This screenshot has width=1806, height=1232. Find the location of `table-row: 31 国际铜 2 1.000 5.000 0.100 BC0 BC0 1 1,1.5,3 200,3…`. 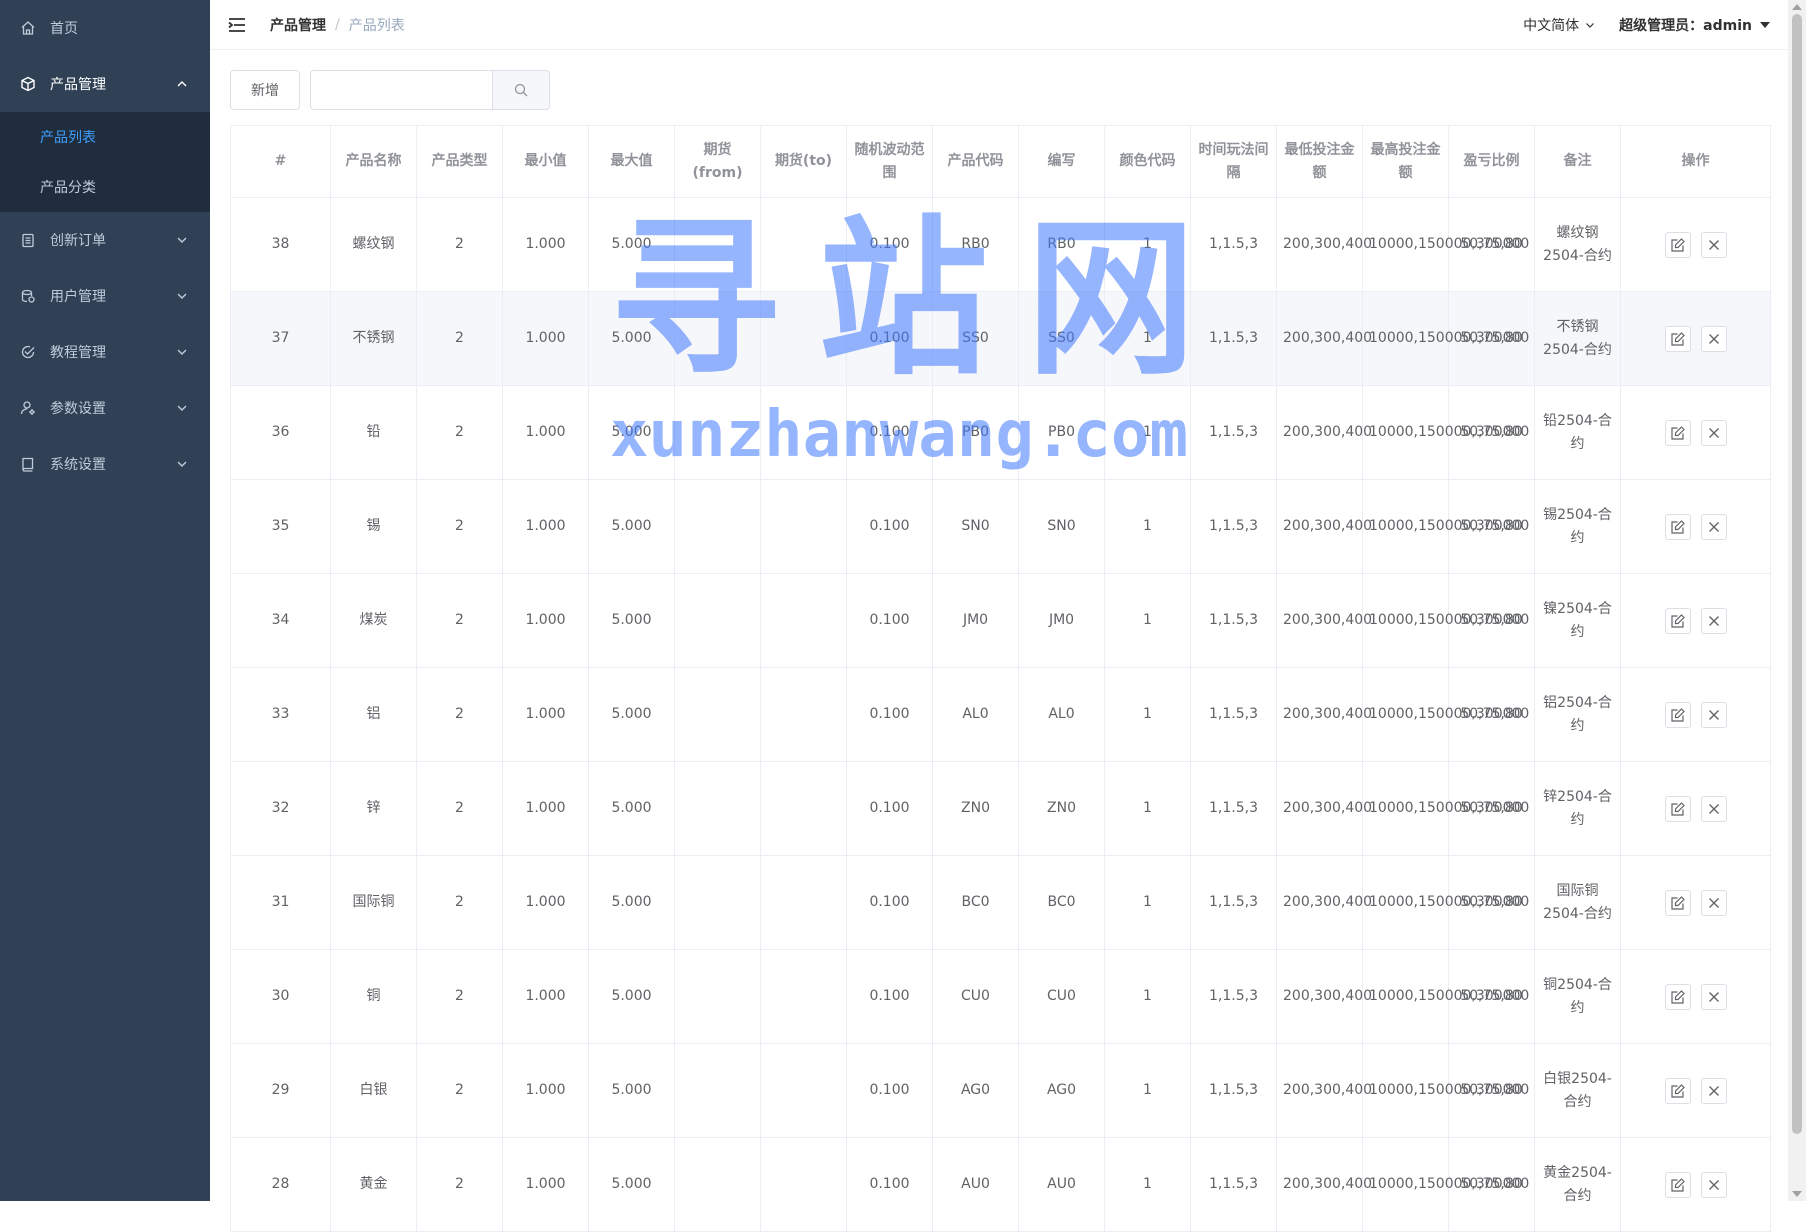

table-row: 31 国际铜 2 1.000 5.000 0.100 BC0 BC0 1 1,1.5,3 200,3… is located at coordinates (1000, 902).